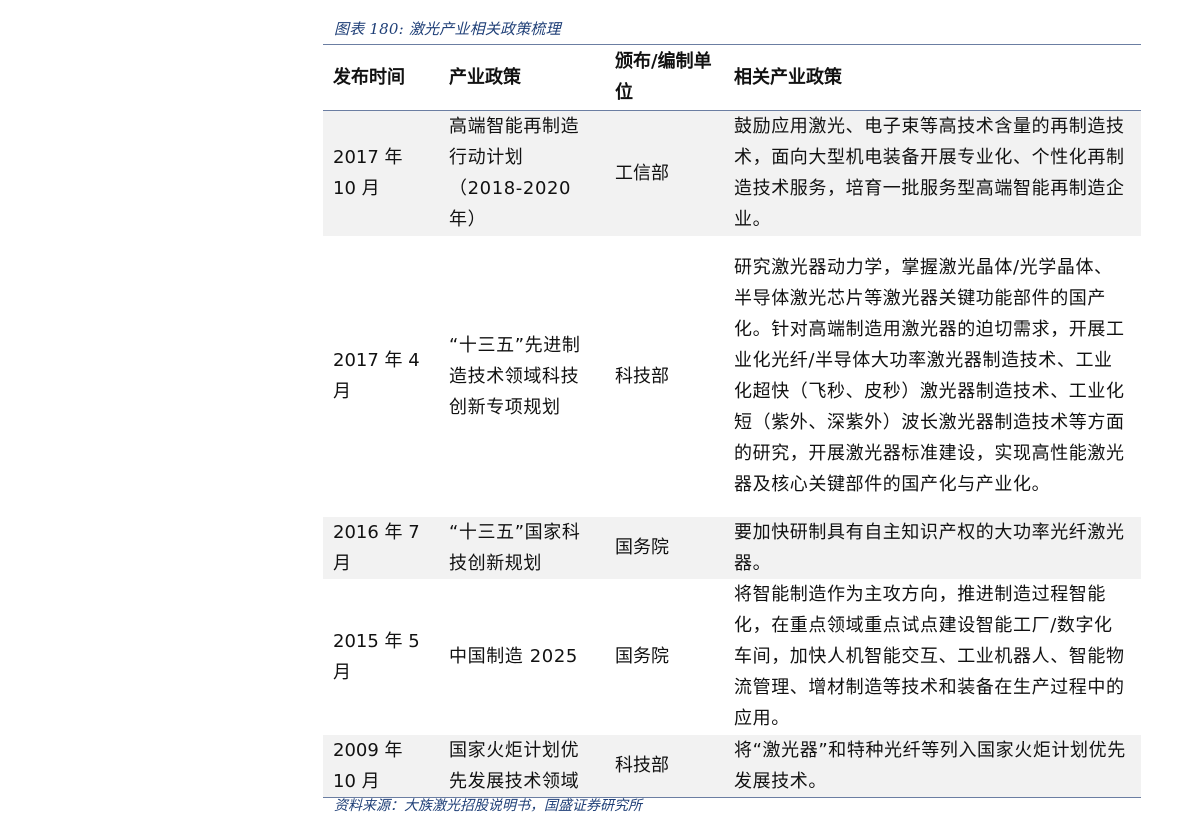  I want to click on cell-date: 2017 年 4 月, so click(376, 376).